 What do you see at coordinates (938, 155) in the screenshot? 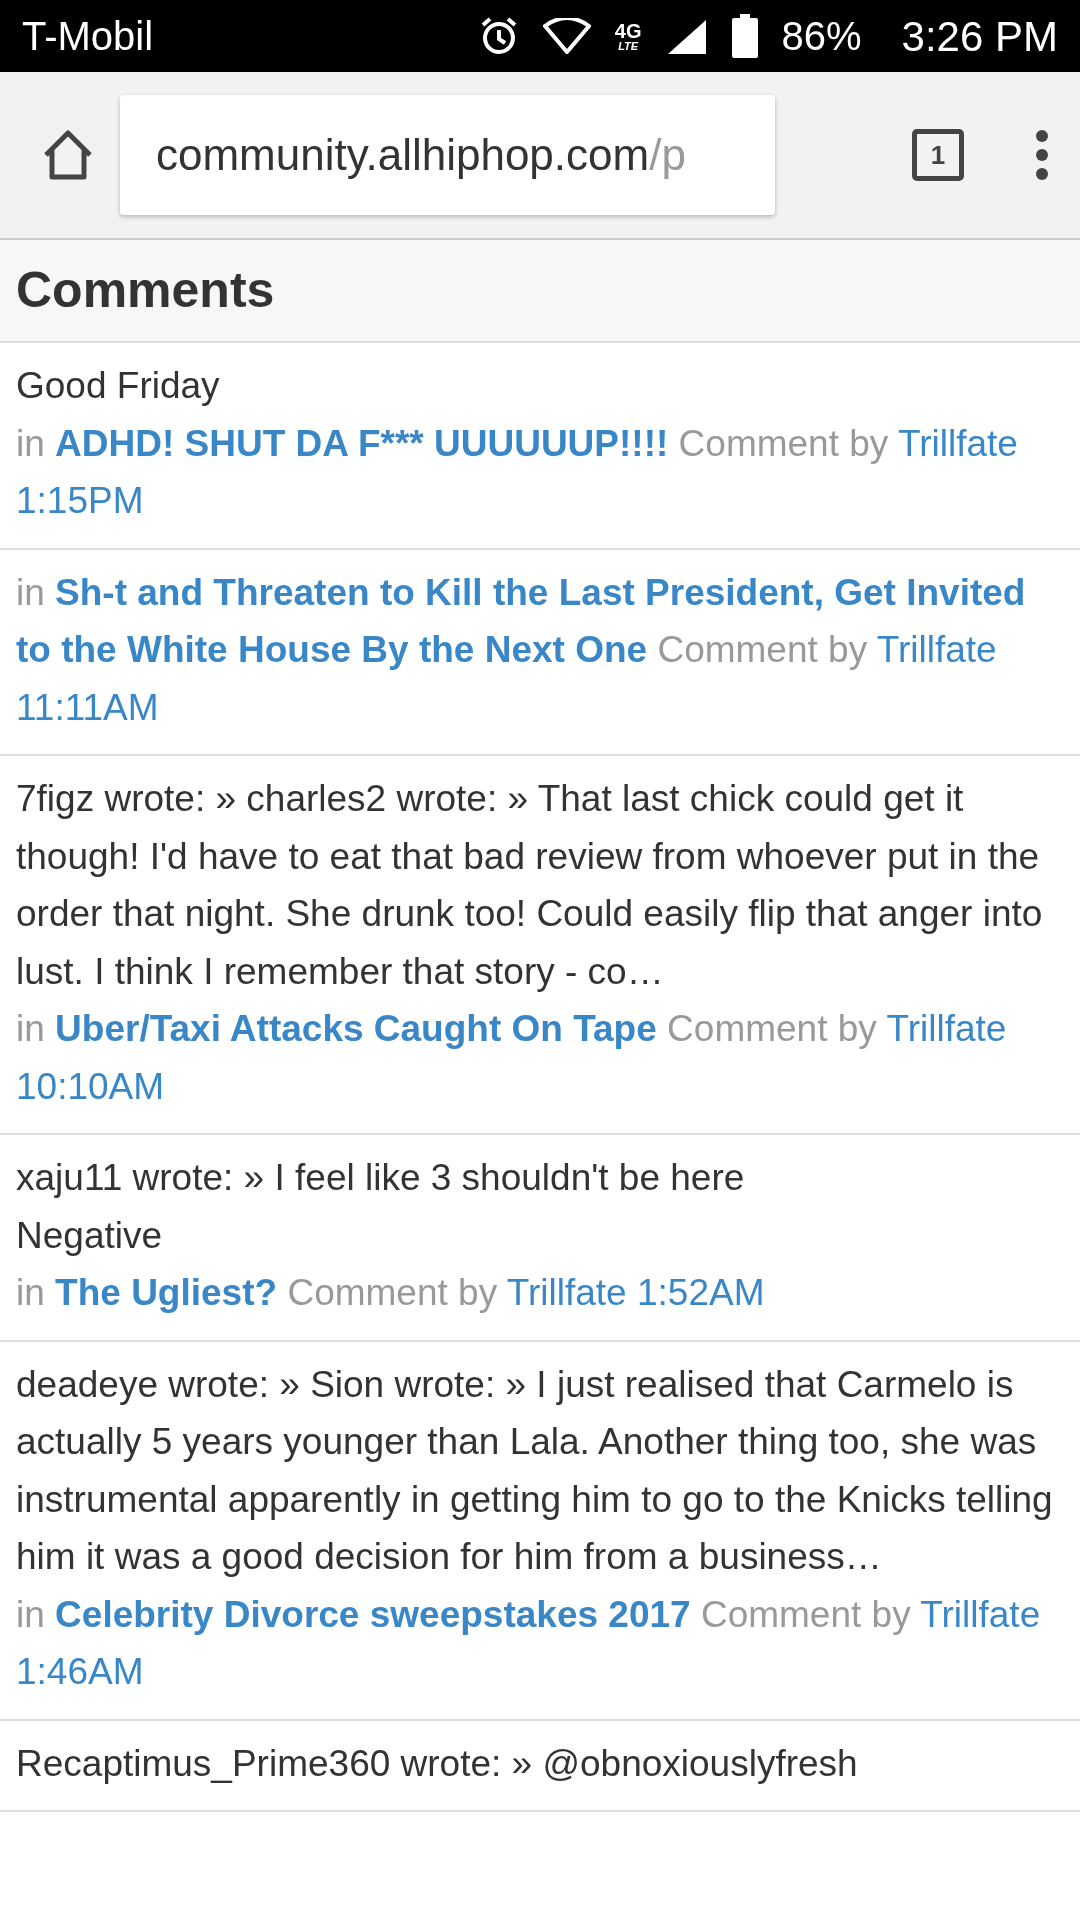
I see `tab-switcher-button: 1` at bounding box center [938, 155].